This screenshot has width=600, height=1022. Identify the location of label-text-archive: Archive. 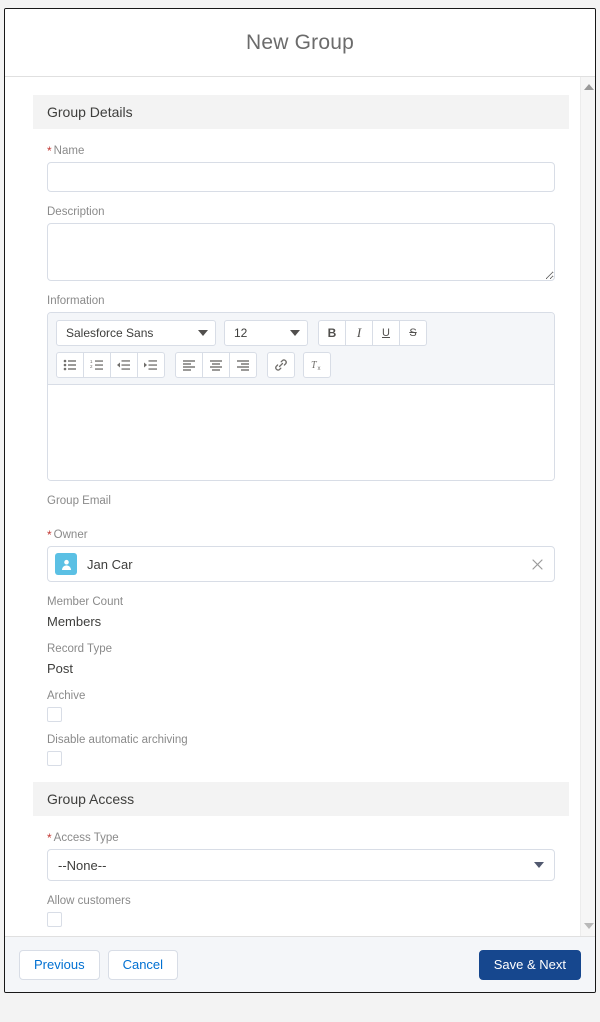
(66, 696).